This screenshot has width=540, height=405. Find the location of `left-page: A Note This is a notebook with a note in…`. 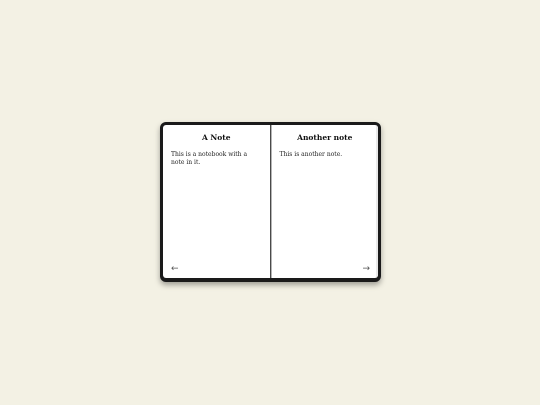

left-page: A Note This is a notebook with a note in… is located at coordinates (217, 201).